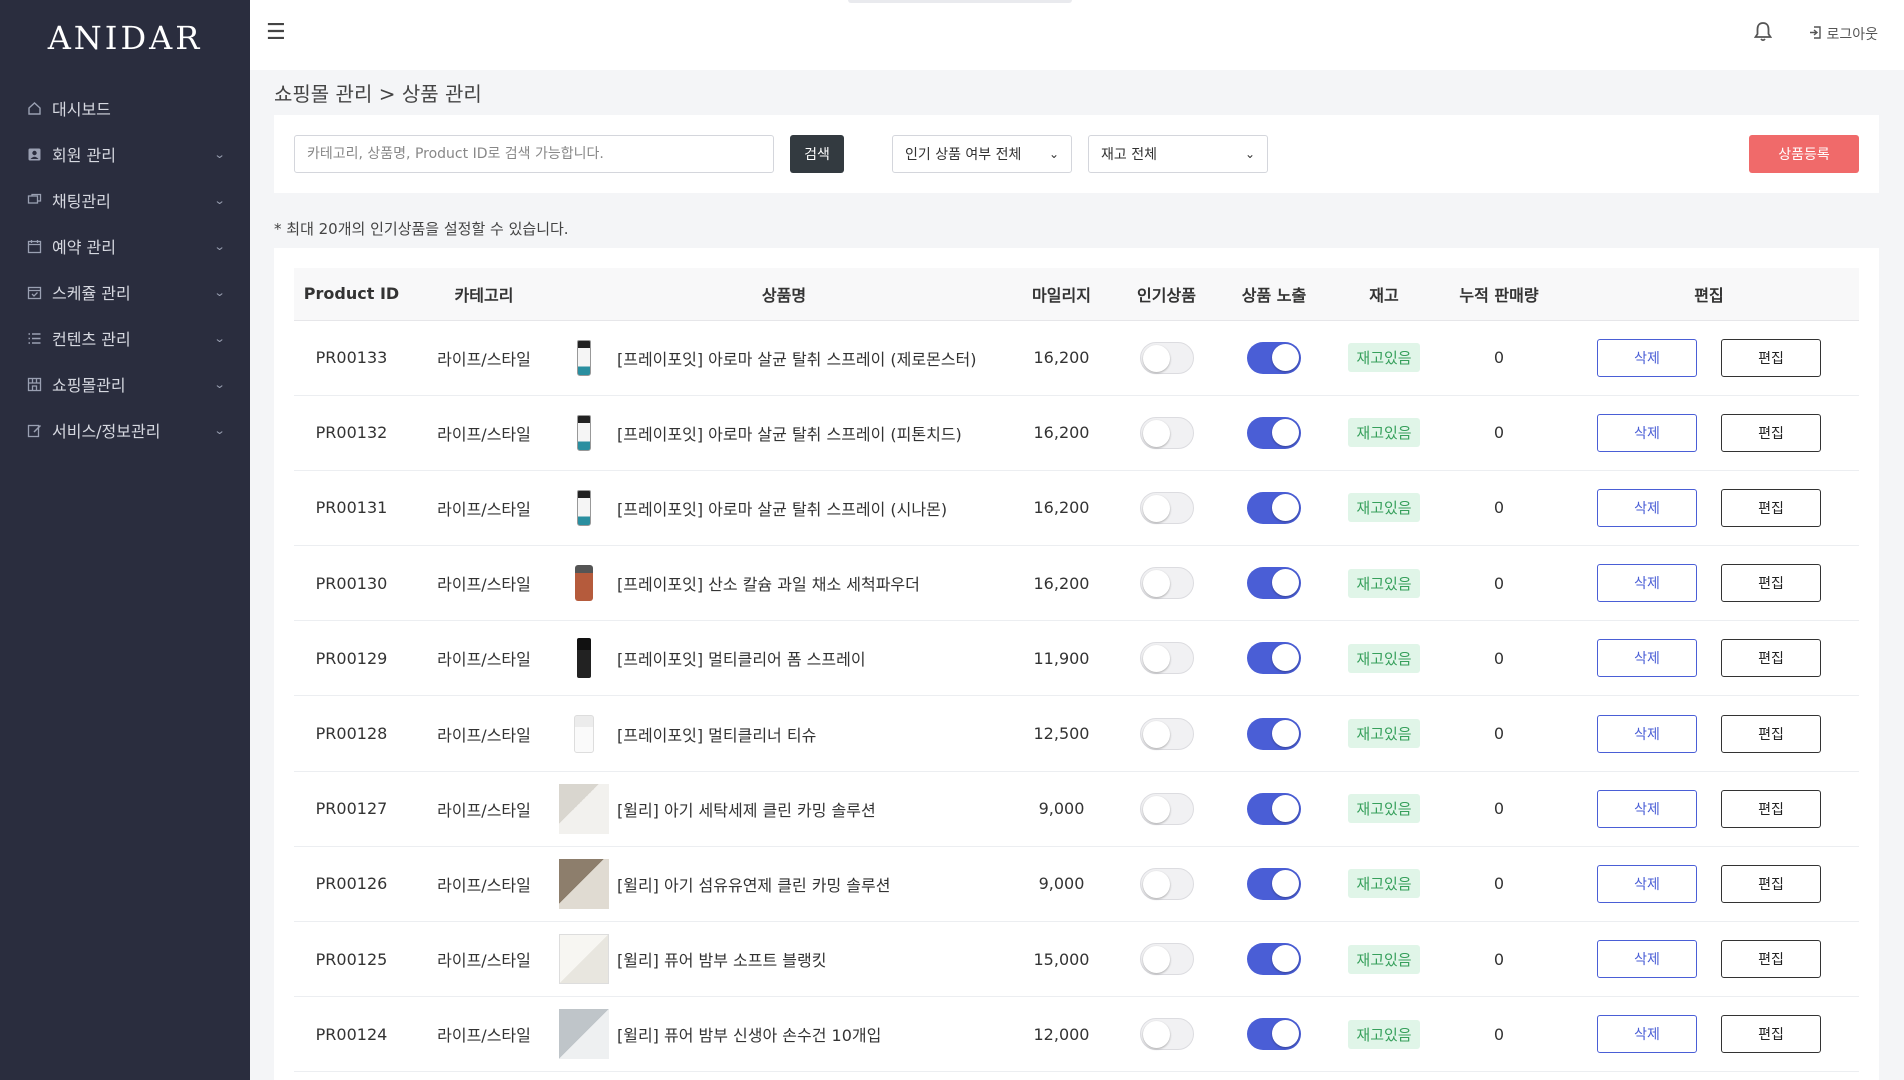 Image resolution: width=1904 pixels, height=1080 pixels. I want to click on register-product-button: 상품등록, so click(1804, 154).